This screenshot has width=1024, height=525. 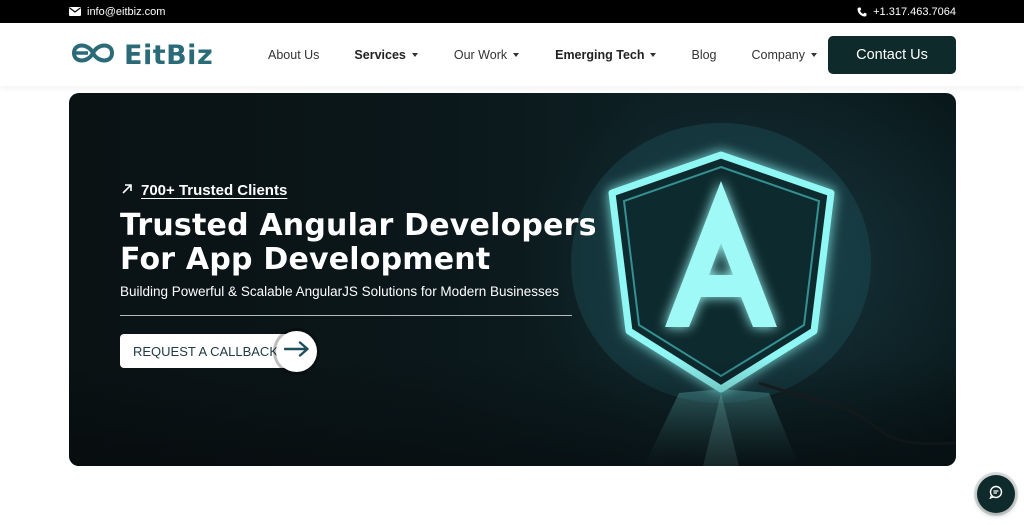 I want to click on phone-contact: +1.317.463.7064, so click(x=906, y=12).